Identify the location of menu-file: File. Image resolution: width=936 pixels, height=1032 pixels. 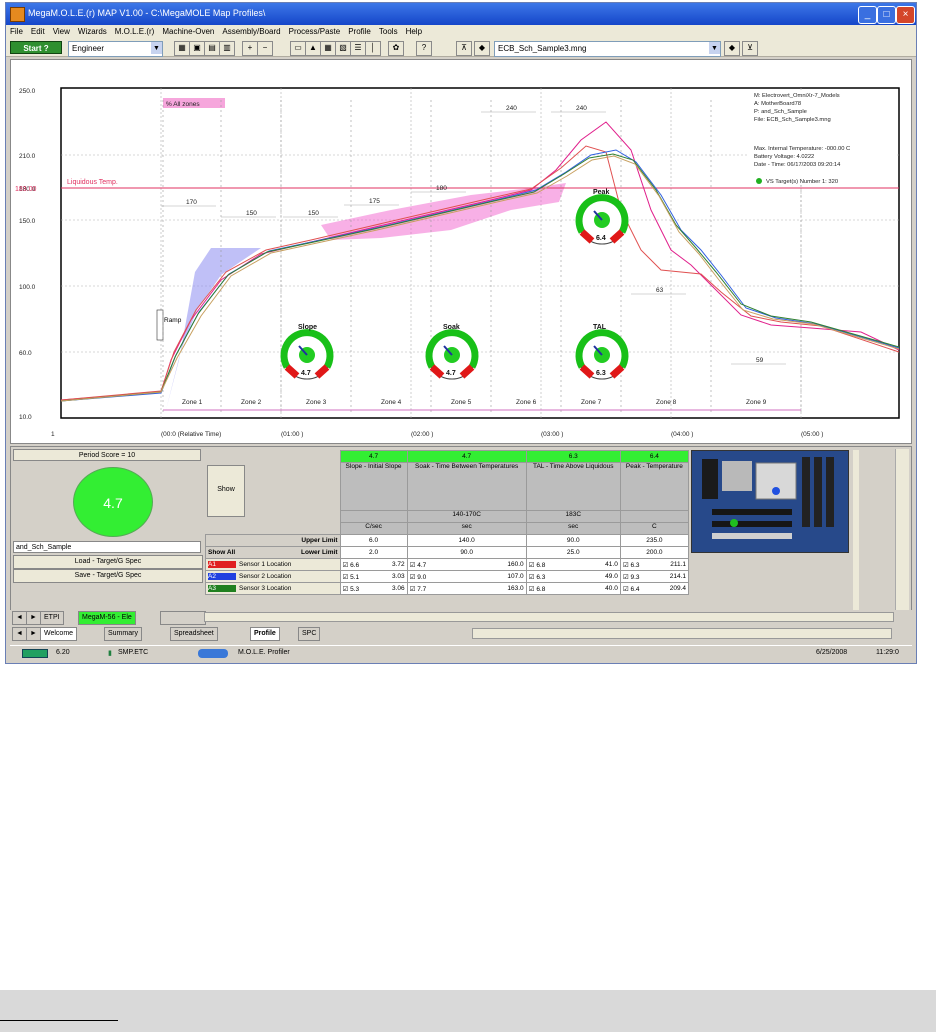
(16, 30).